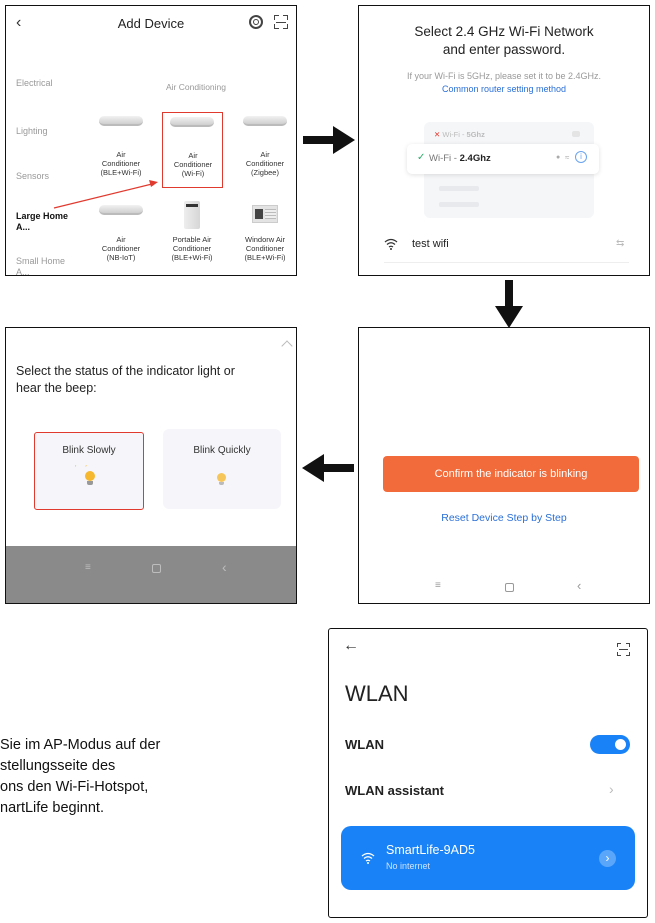 The image size is (655, 923). I want to click on check-icon: ✓, so click(421, 157).